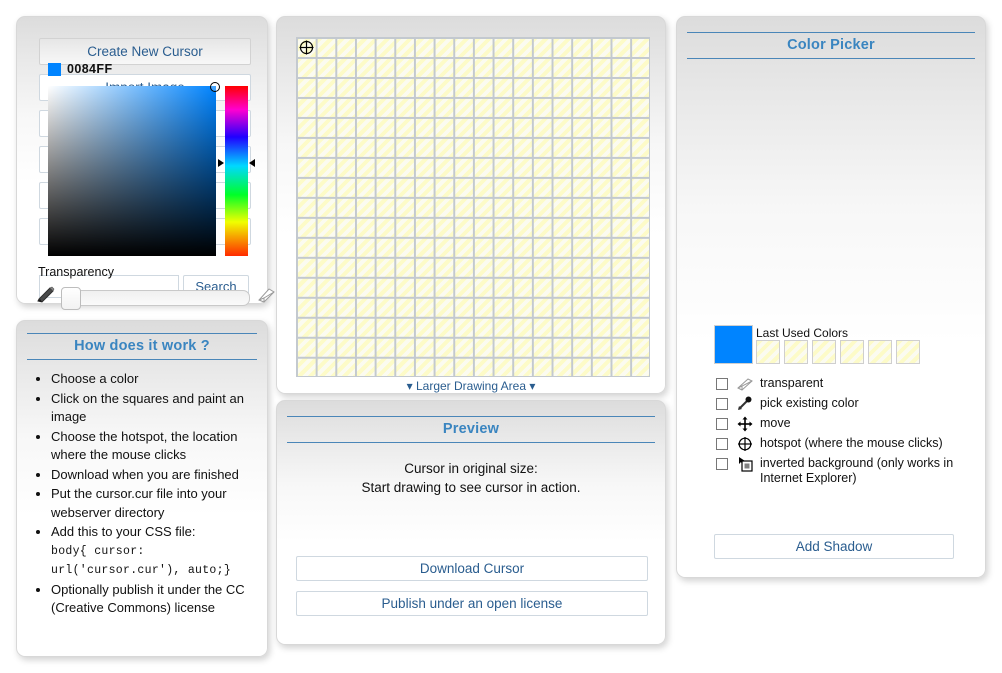 This screenshot has width=1002, height=673. Describe the element at coordinates (98, 551) in the screenshot. I see `css-code-line-1: body{ cursor:` at that location.